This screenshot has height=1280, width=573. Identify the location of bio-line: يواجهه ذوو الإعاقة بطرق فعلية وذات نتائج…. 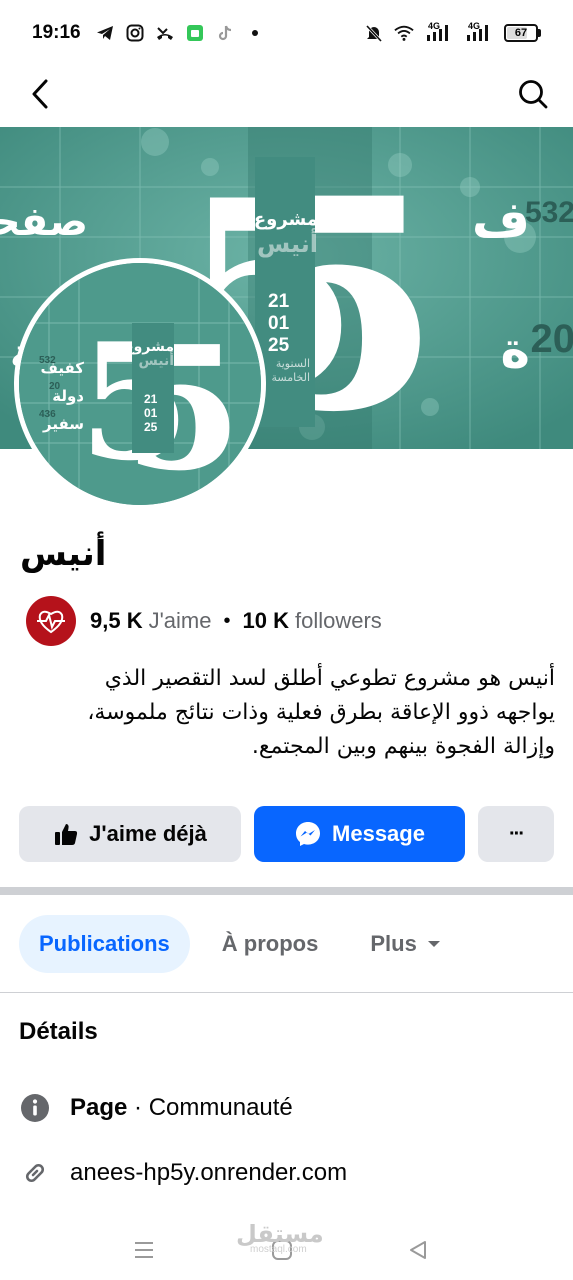
(321, 712).